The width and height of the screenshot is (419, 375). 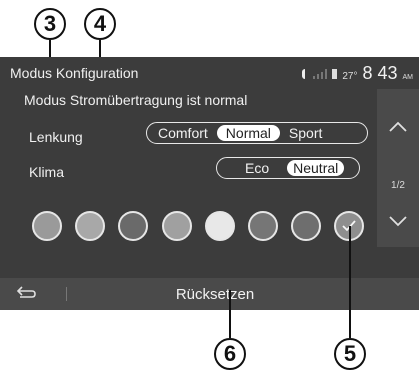 I want to click on status-bar: 27° 8 43 AM, so click(x=357, y=73).